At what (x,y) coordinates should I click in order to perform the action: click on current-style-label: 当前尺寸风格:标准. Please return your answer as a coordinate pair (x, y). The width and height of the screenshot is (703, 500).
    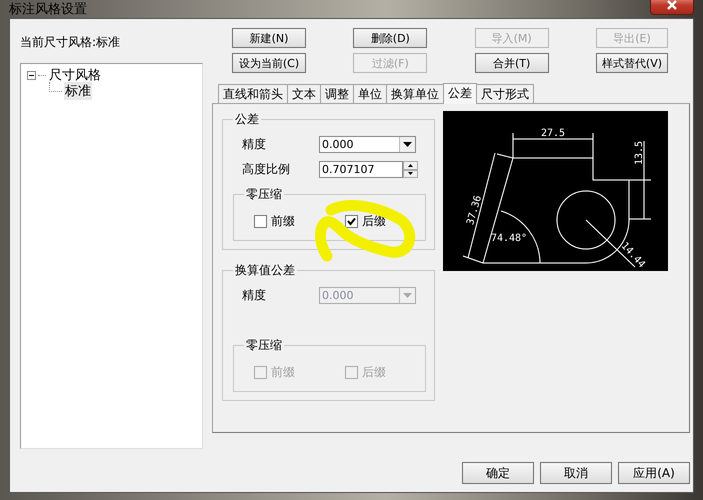
    Looking at the image, I should click on (71, 42).